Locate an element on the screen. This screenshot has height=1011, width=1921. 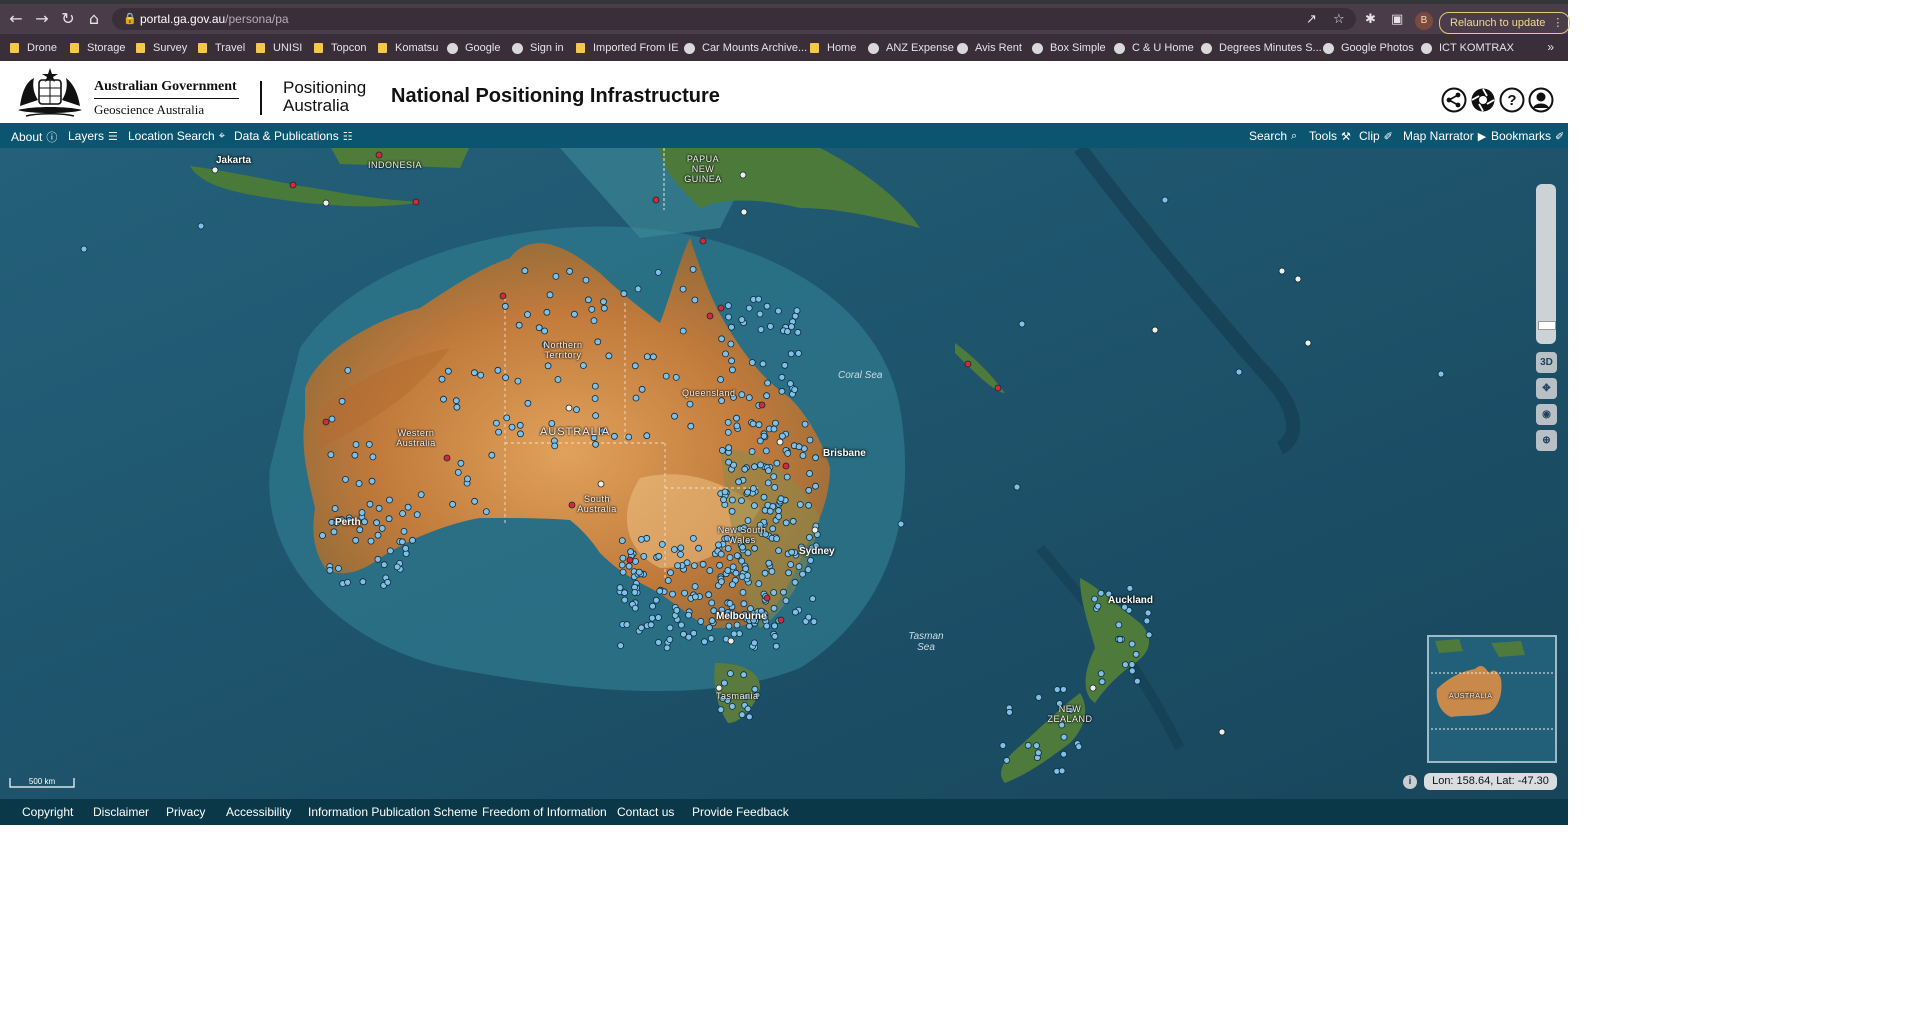
reload-icon: ↻ is located at coordinates (68, 19).